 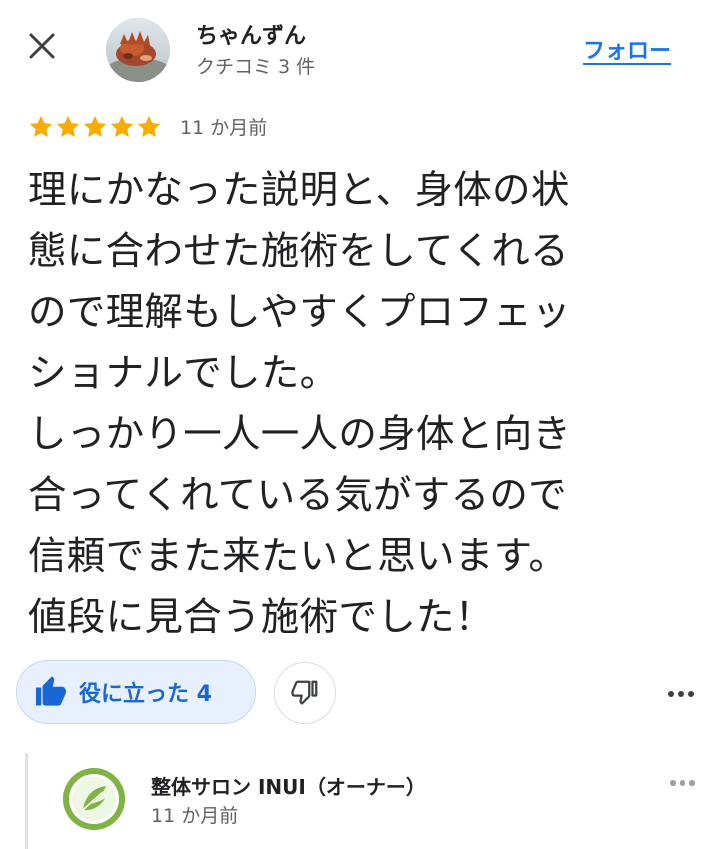 I want to click on follow-button: フォロー, so click(x=627, y=49).